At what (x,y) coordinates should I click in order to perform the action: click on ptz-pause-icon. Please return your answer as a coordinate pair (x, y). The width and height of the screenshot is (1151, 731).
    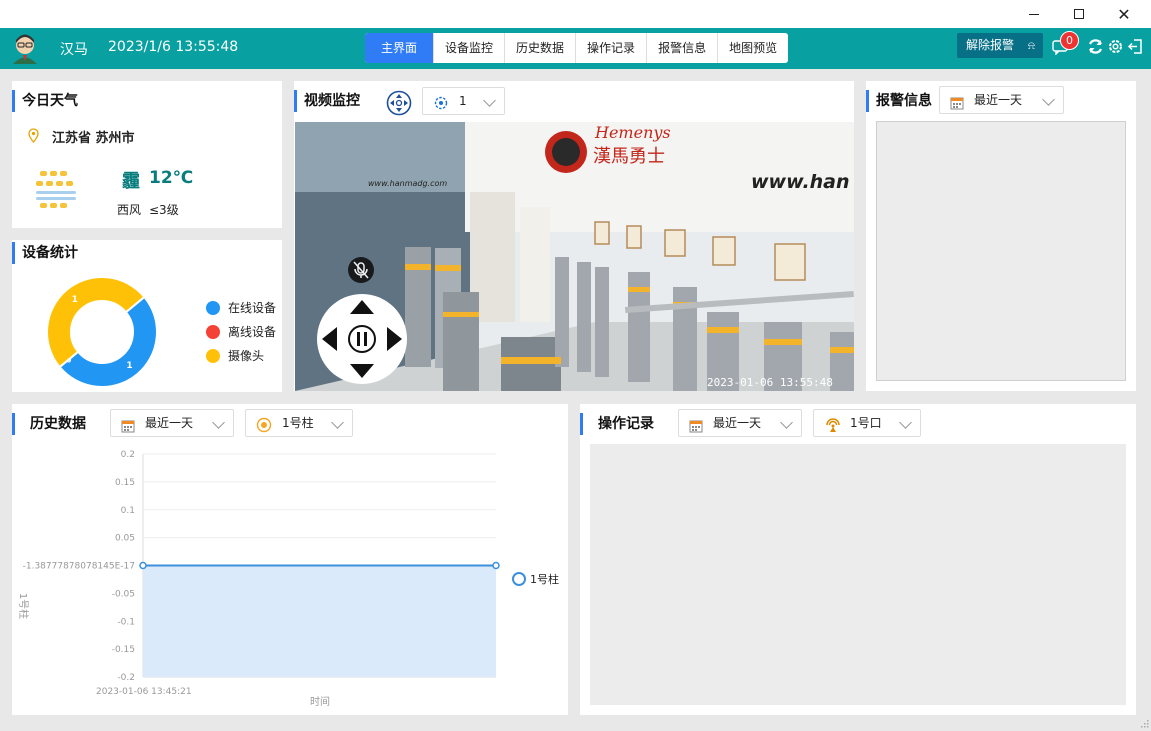
    Looking at the image, I should click on (362, 339).